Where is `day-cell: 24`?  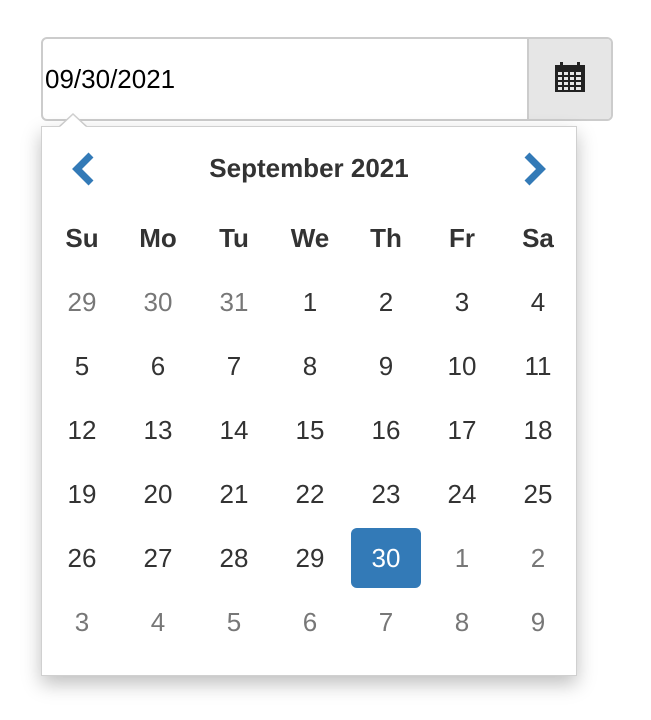 day-cell: 24 is located at coordinates (462, 494).